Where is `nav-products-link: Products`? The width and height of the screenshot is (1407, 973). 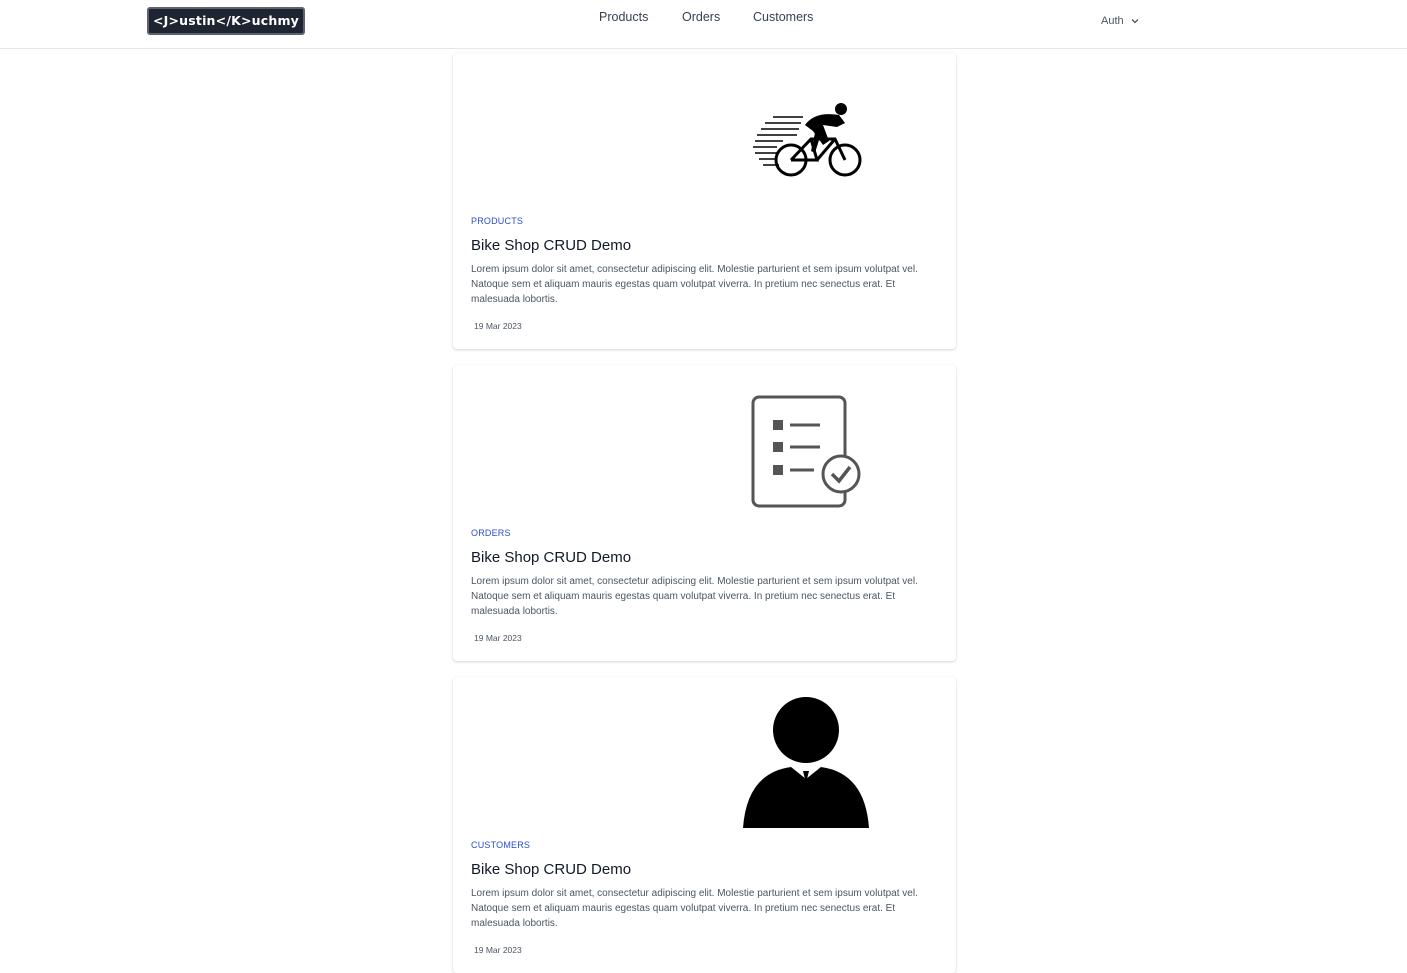
nav-products-link: Products is located at coordinates (623, 17).